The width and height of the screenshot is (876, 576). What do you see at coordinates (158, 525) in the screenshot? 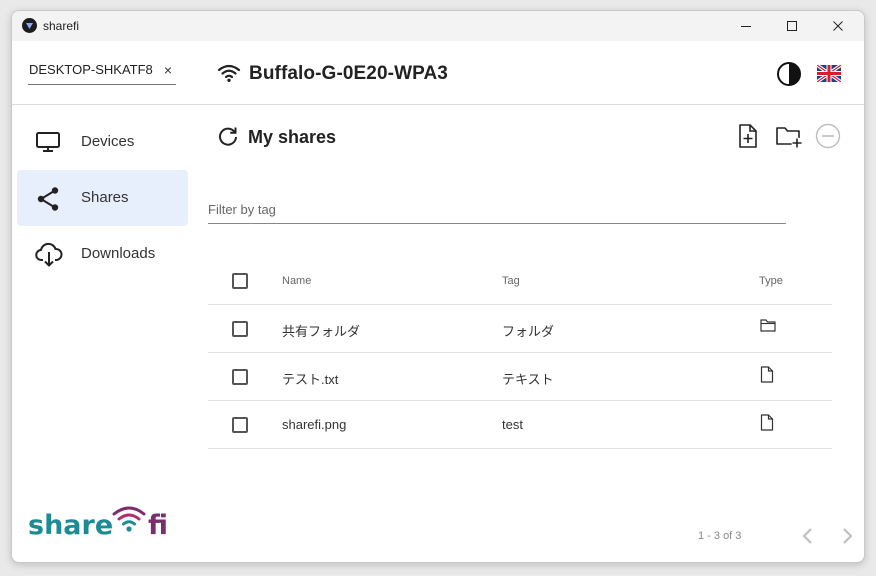
I see `logo-text-fi: fi` at bounding box center [158, 525].